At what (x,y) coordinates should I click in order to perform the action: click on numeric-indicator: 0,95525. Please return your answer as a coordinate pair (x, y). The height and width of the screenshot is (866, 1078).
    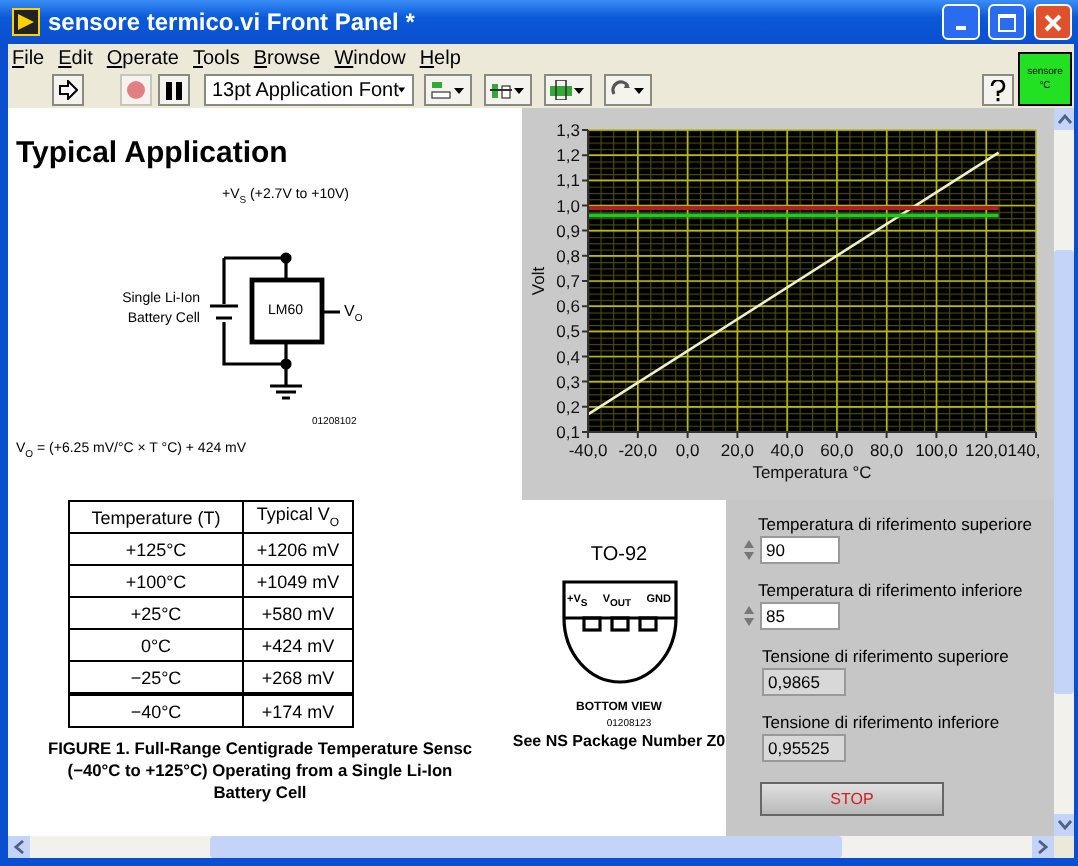
    Looking at the image, I should click on (804, 748).